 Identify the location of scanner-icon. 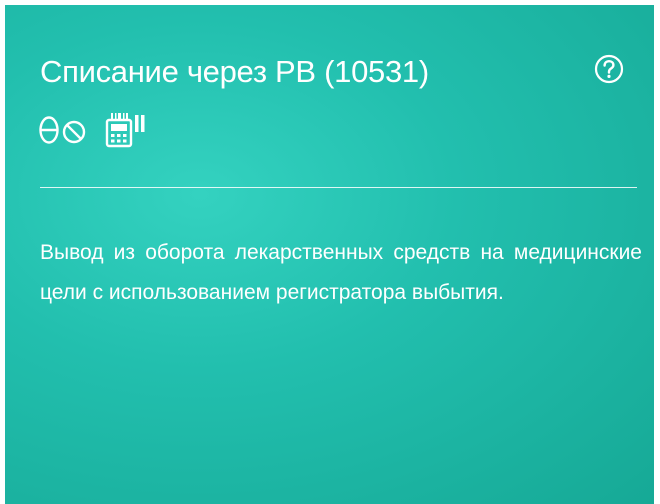
(125, 130).